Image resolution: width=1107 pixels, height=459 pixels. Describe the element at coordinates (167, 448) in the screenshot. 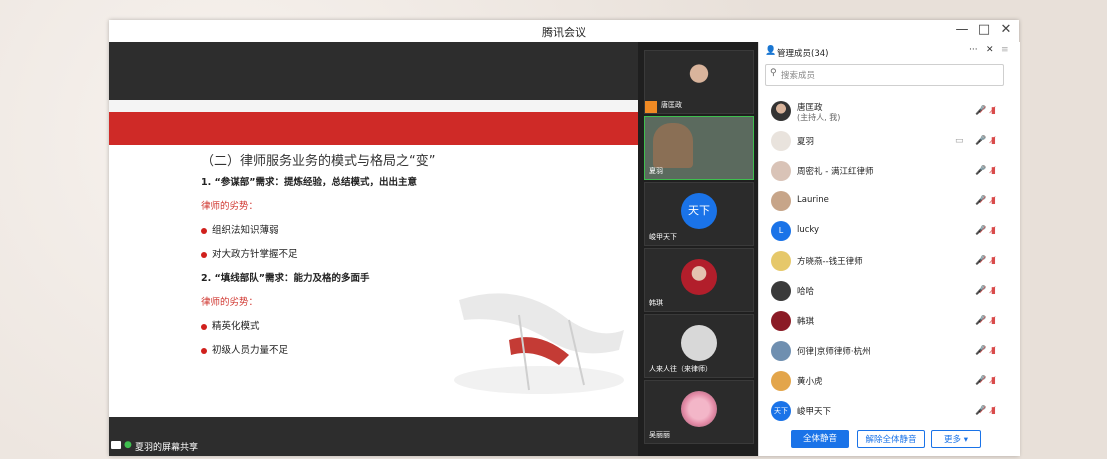

I see `share-status-text: 夏羽的屏幕共享` at that location.